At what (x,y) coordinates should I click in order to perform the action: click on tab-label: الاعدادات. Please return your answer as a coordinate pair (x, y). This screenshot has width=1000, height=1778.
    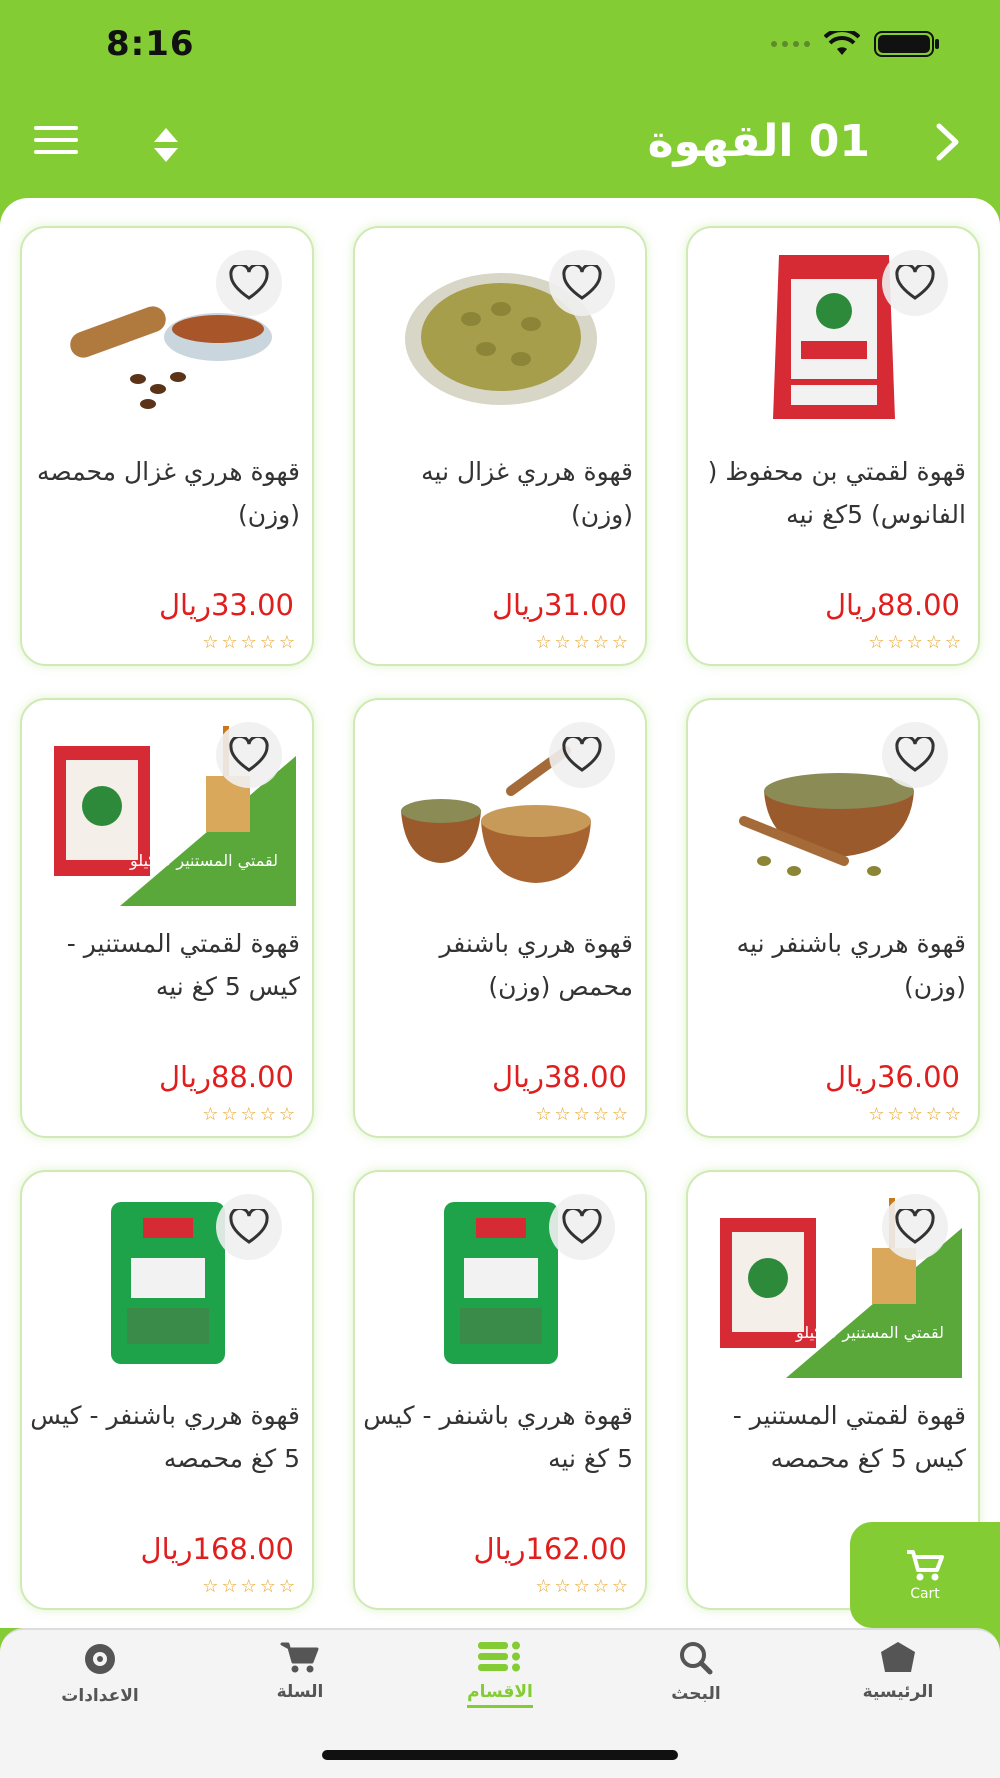
    Looking at the image, I should click on (100, 1696).